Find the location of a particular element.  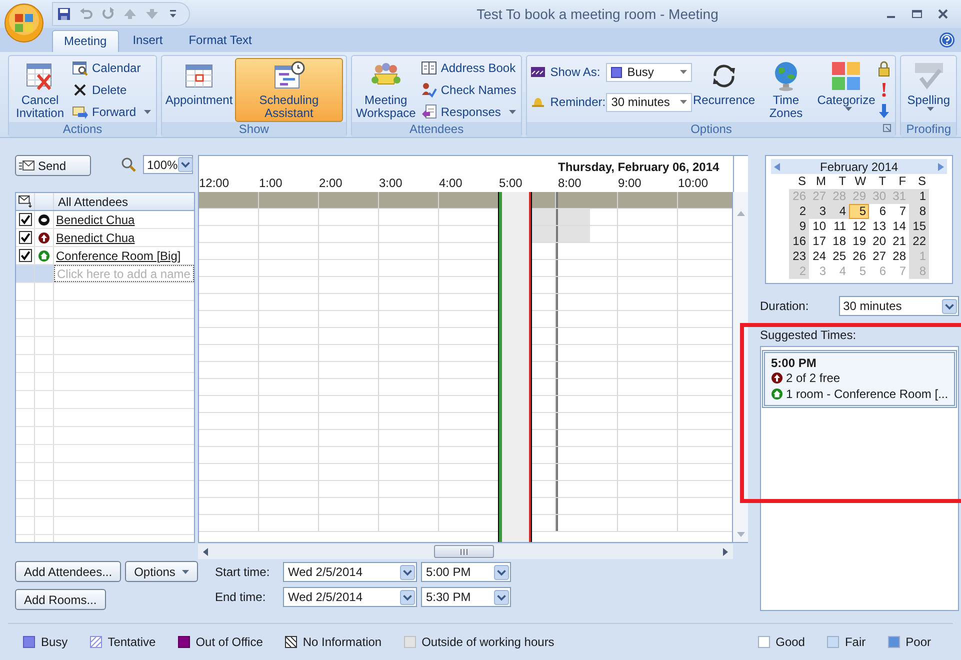

weekday-label: F is located at coordinates (903, 181).